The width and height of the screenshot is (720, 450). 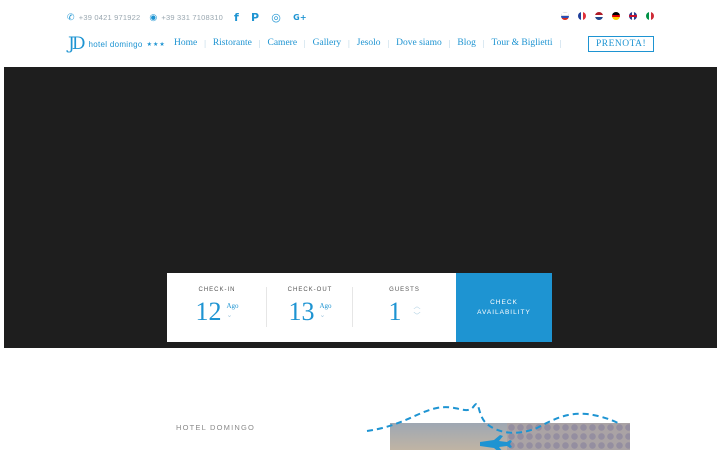 I want to click on checkin-month: Ago, so click(x=232, y=306).